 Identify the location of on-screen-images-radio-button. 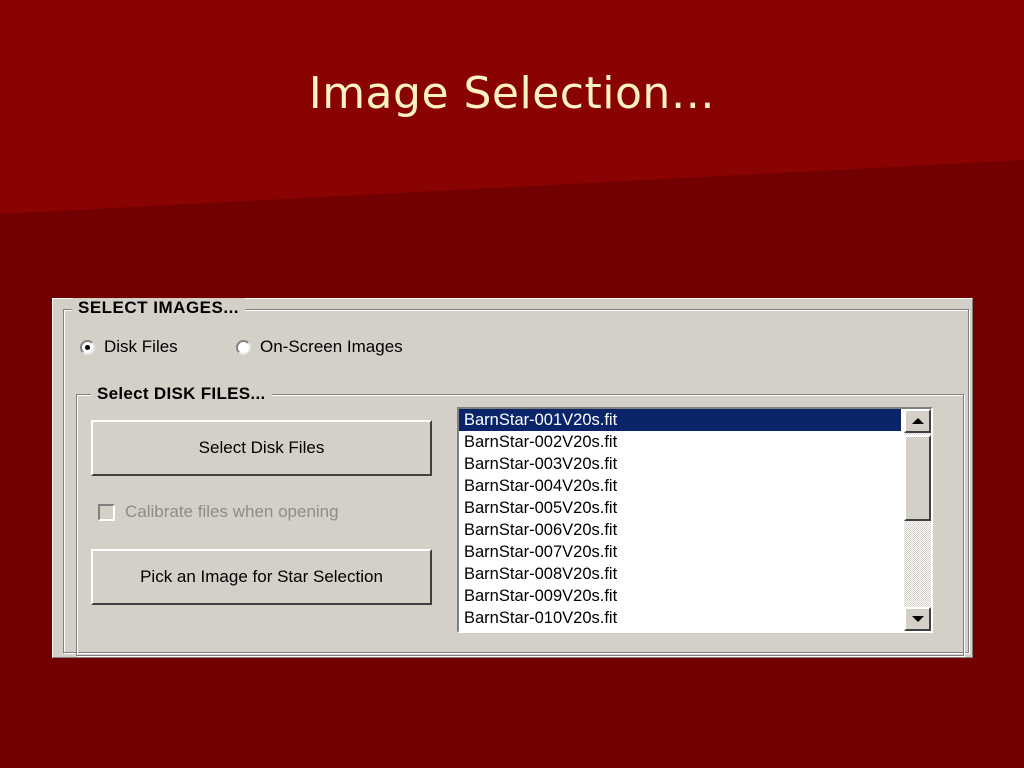
(243, 347).